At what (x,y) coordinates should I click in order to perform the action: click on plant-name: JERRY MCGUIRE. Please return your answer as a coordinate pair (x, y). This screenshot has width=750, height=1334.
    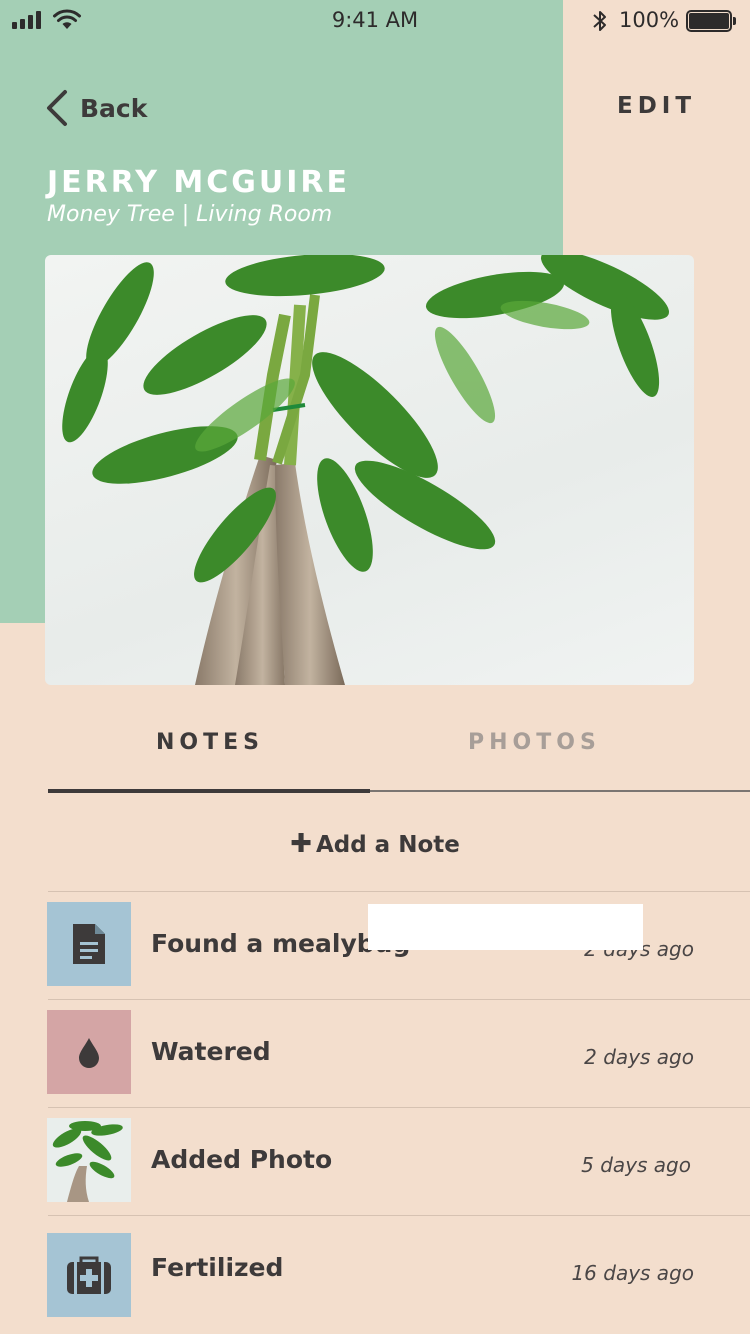
    Looking at the image, I should click on (198, 182).